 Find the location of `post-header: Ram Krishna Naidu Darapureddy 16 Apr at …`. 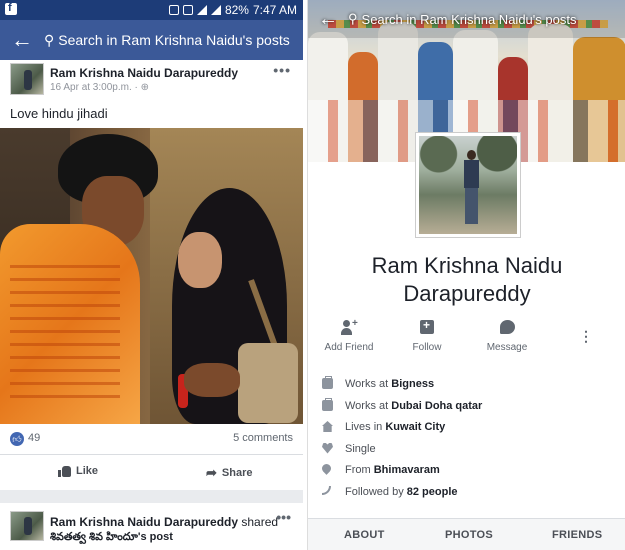

post-header: Ram Krishna Naidu Darapureddy 16 Apr at … is located at coordinates (151, 81).